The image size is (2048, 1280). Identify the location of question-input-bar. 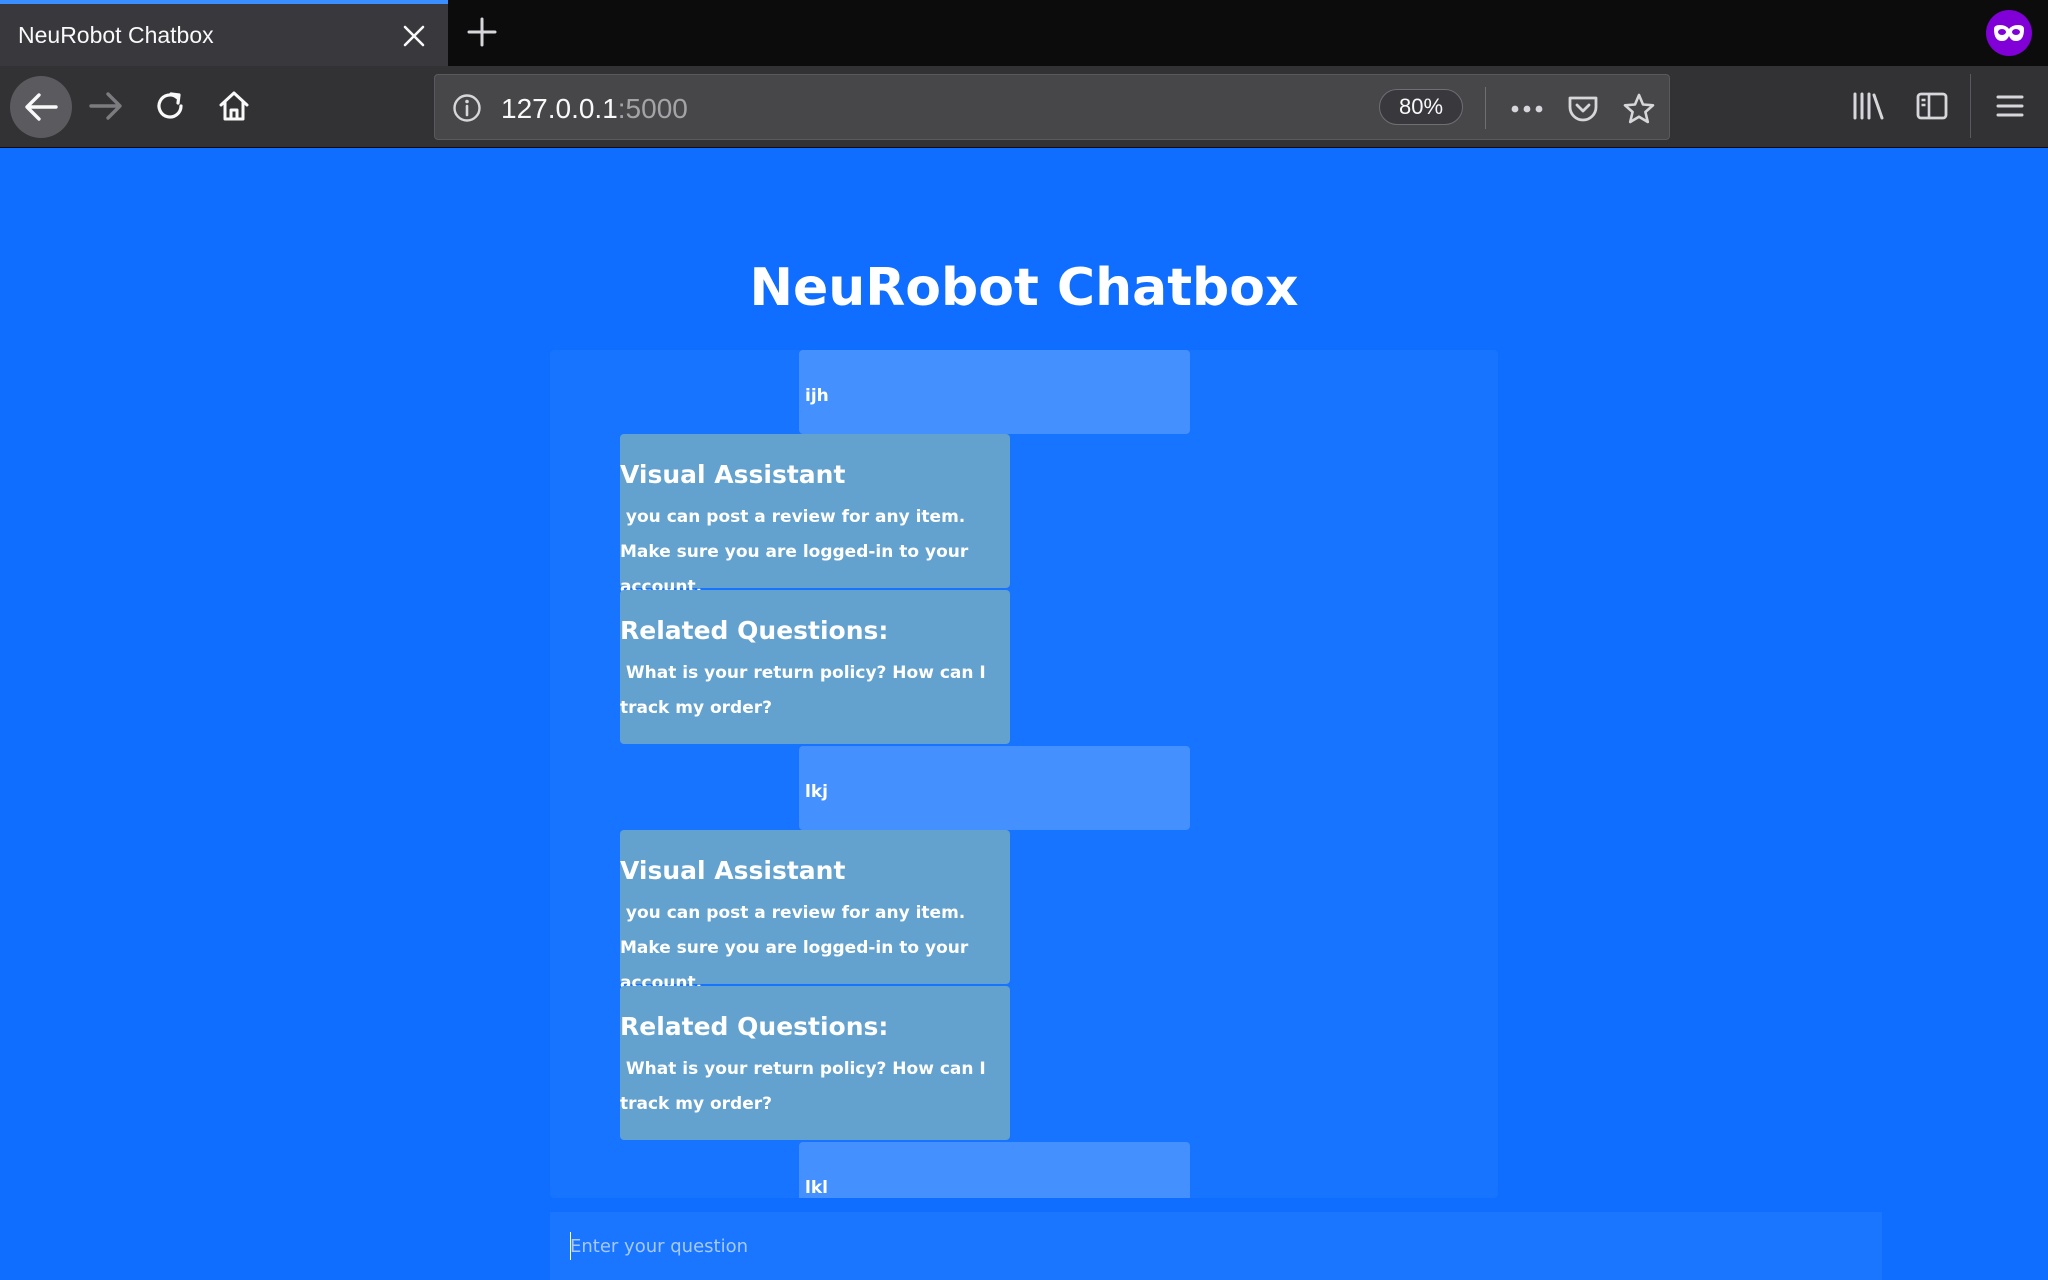
(1216, 1246).